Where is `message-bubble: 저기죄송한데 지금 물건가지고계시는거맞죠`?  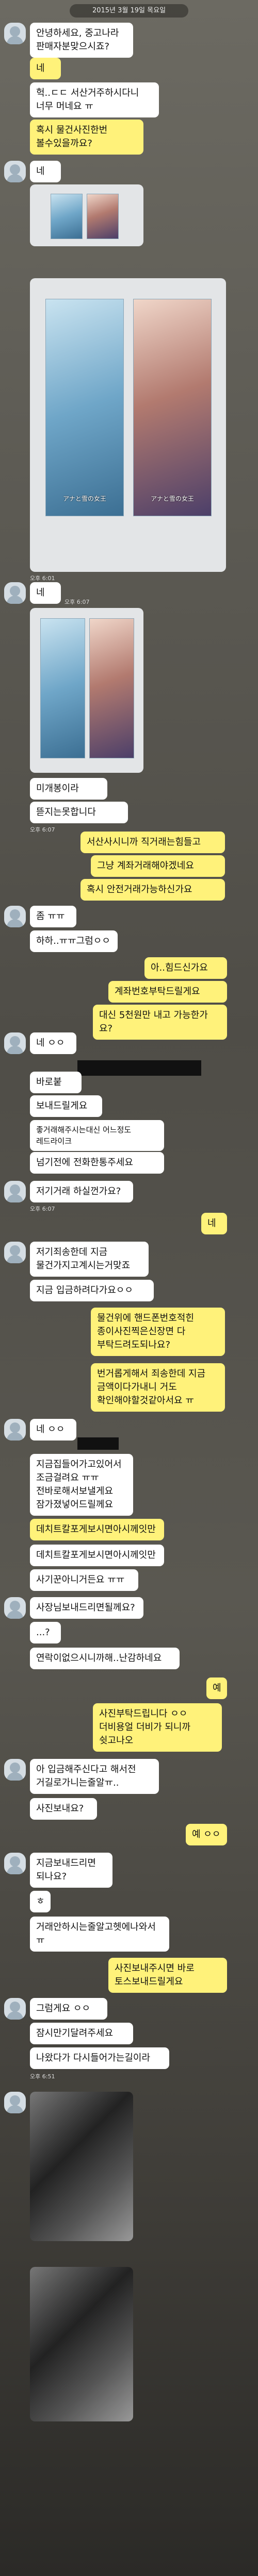 message-bubble: 저기죄송한데 지금 물건가지고계시는거맞죠 is located at coordinates (89, 1259).